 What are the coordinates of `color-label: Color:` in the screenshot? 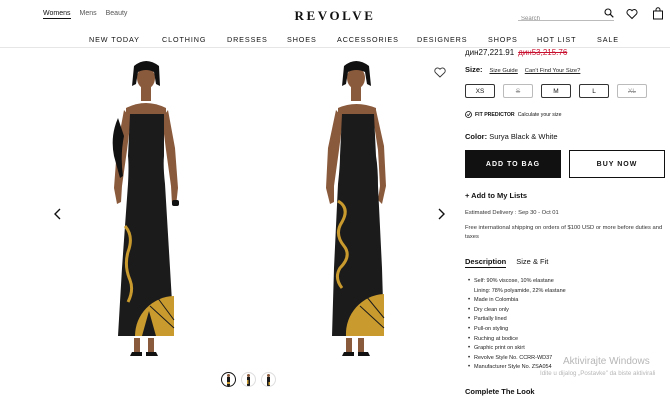 It's located at (476, 136).